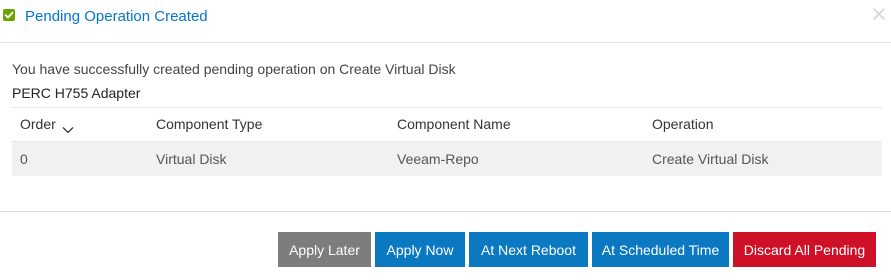 The height and width of the screenshot is (280, 891). I want to click on adapter-name: PERC H755 Adapter, so click(76, 93).